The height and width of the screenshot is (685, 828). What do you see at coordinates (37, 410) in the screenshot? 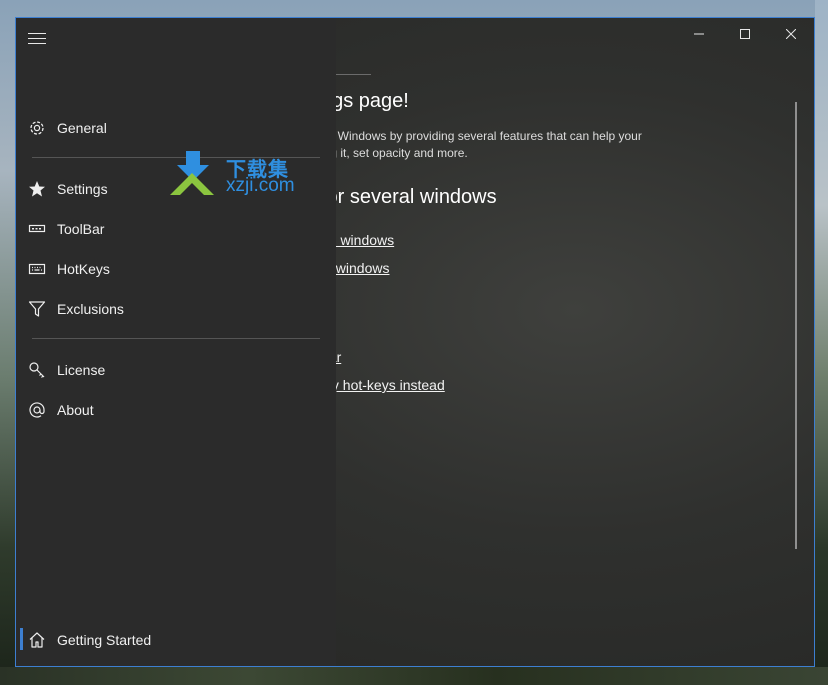
I see `at-icon` at bounding box center [37, 410].